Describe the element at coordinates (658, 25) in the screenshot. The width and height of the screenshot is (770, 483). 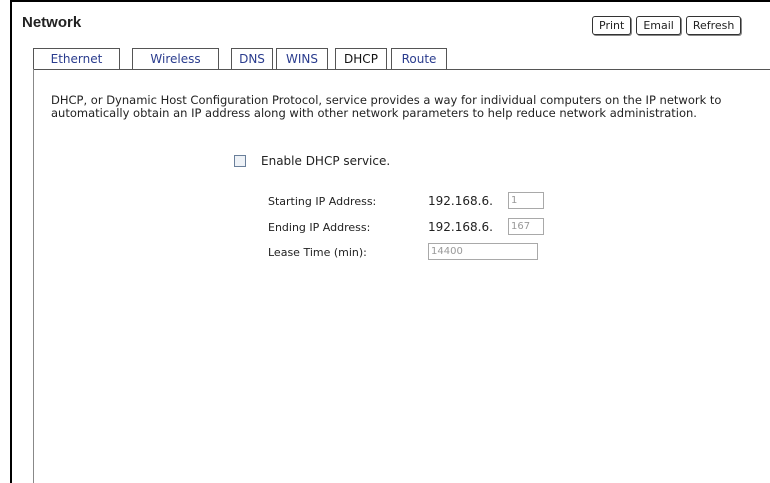
I see `email-button: Email` at that location.